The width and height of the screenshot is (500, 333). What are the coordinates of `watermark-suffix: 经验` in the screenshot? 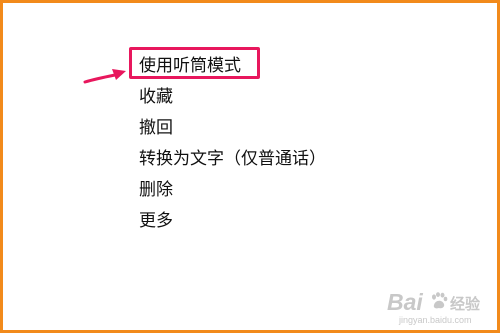 It's located at (465, 304).